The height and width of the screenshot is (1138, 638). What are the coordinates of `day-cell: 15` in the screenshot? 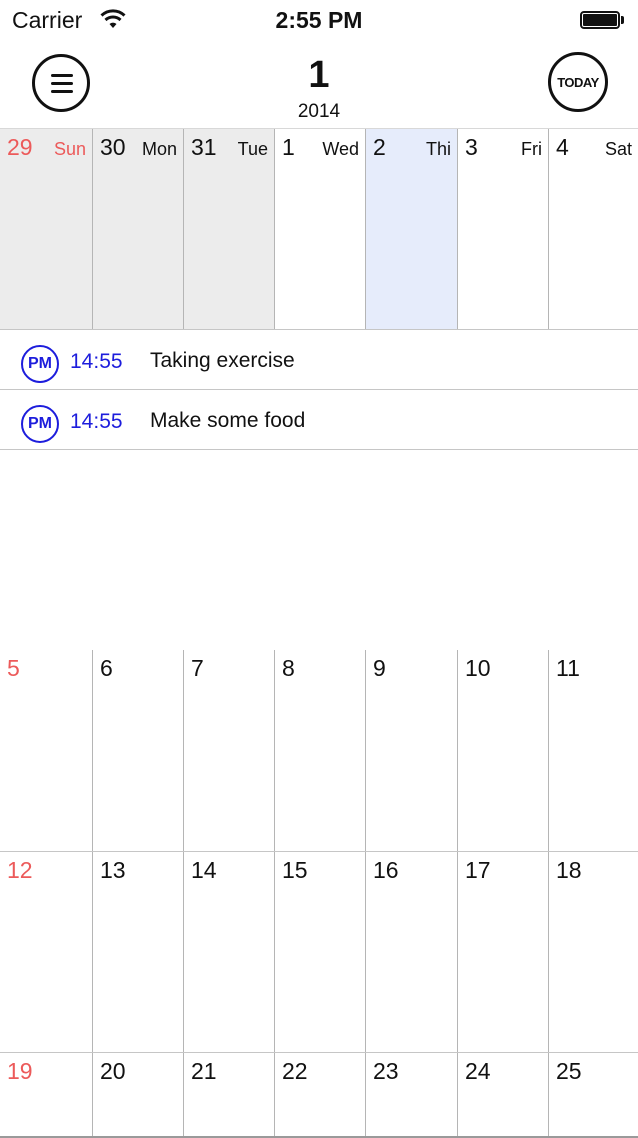 It's located at (319, 952).